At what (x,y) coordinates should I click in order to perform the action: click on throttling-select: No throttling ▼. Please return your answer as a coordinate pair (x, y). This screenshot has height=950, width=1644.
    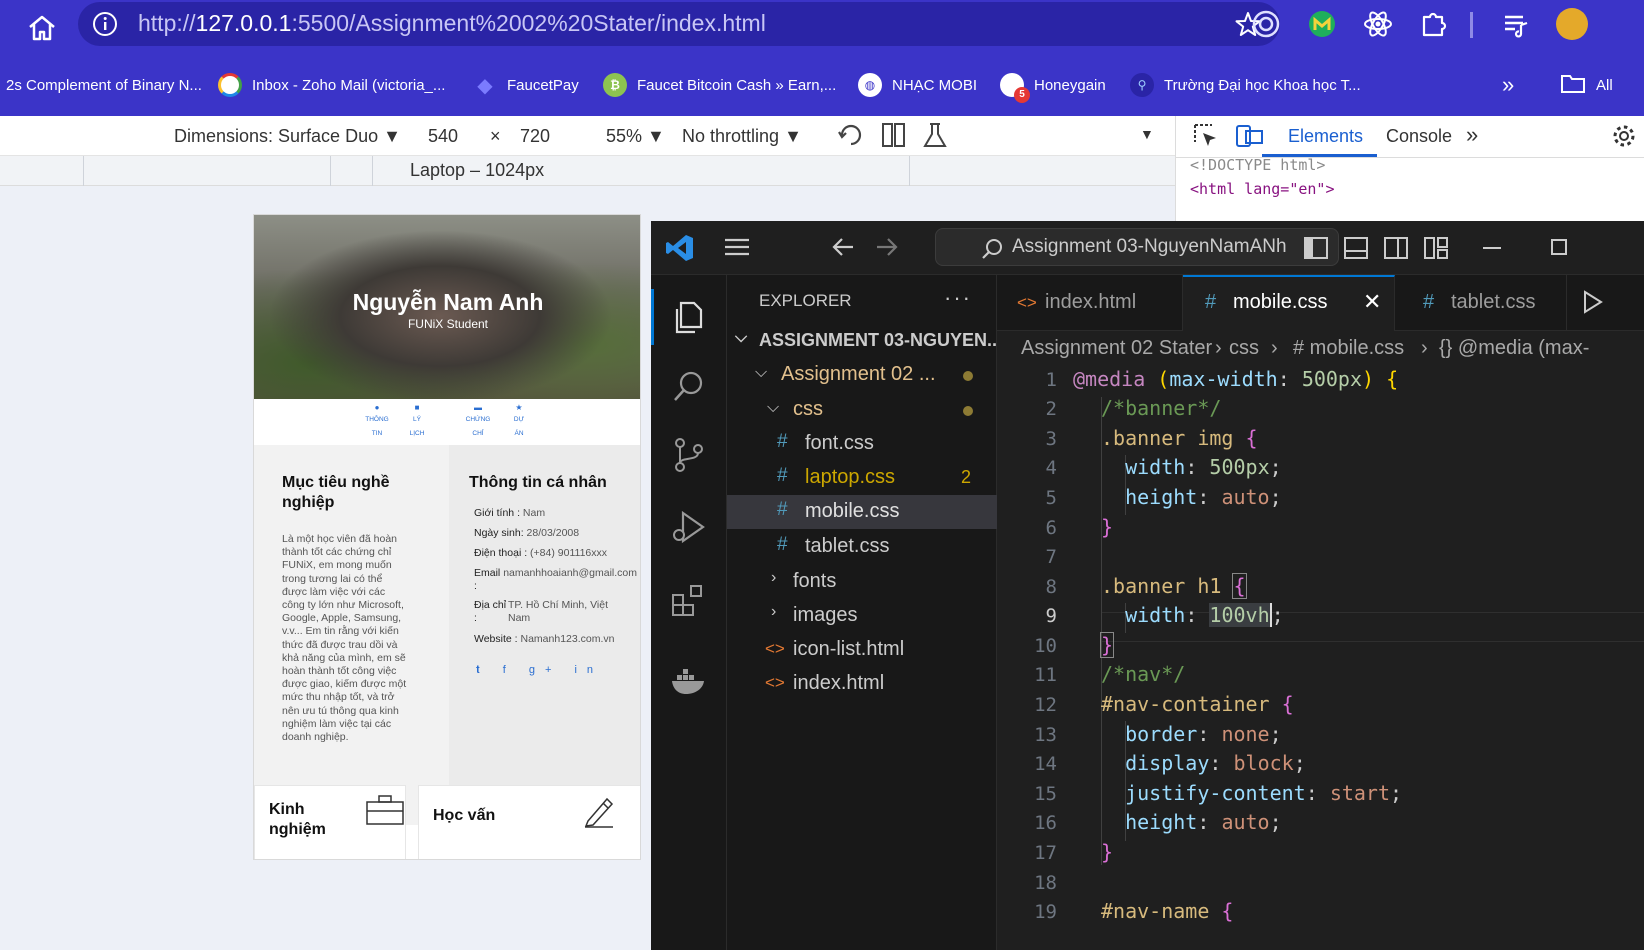
    Looking at the image, I should click on (742, 136).